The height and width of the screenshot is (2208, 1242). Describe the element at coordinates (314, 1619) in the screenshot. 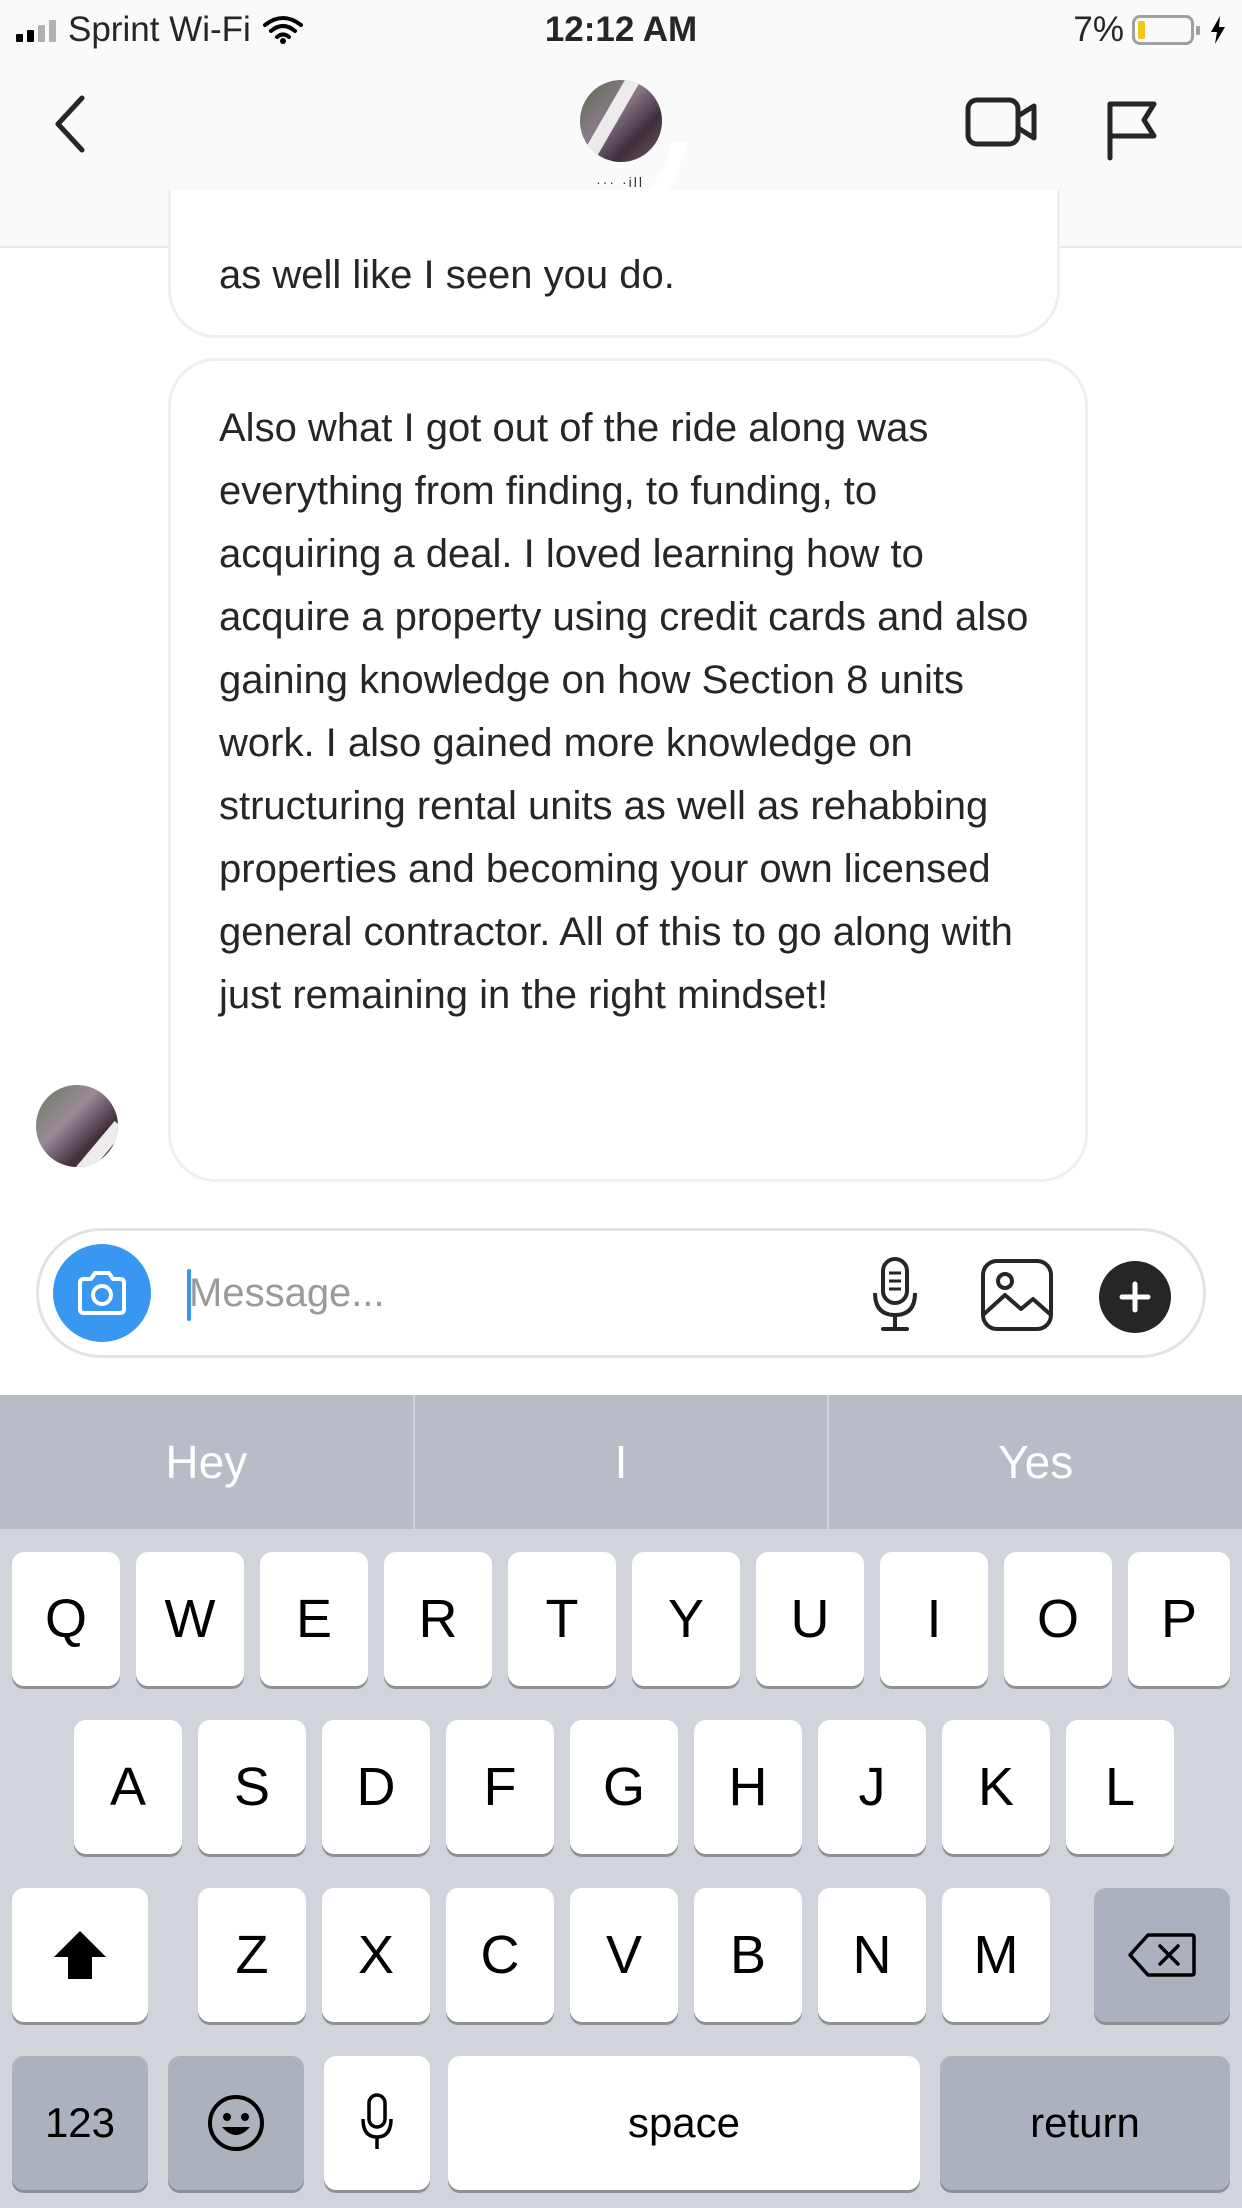

I see `key-e: E` at that location.